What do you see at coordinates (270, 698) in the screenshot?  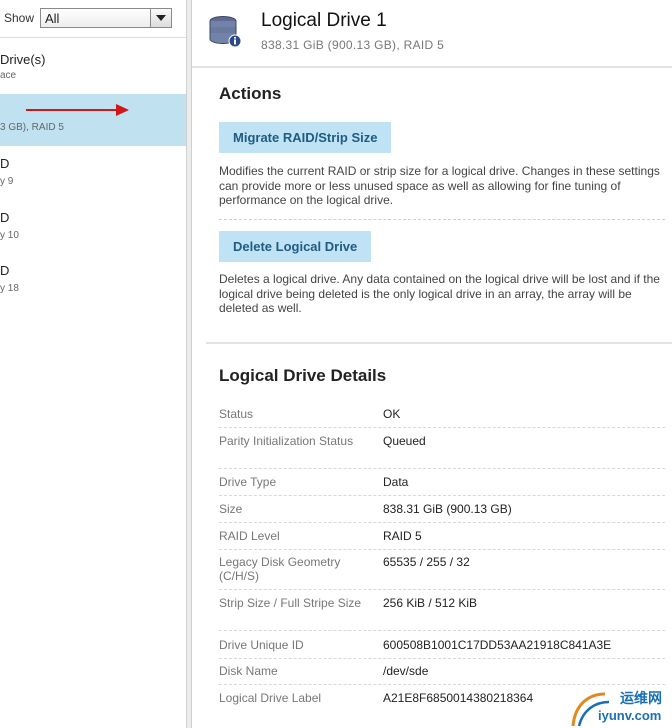 I see `detail-key: Logical Drive Label` at bounding box center [270, 698].